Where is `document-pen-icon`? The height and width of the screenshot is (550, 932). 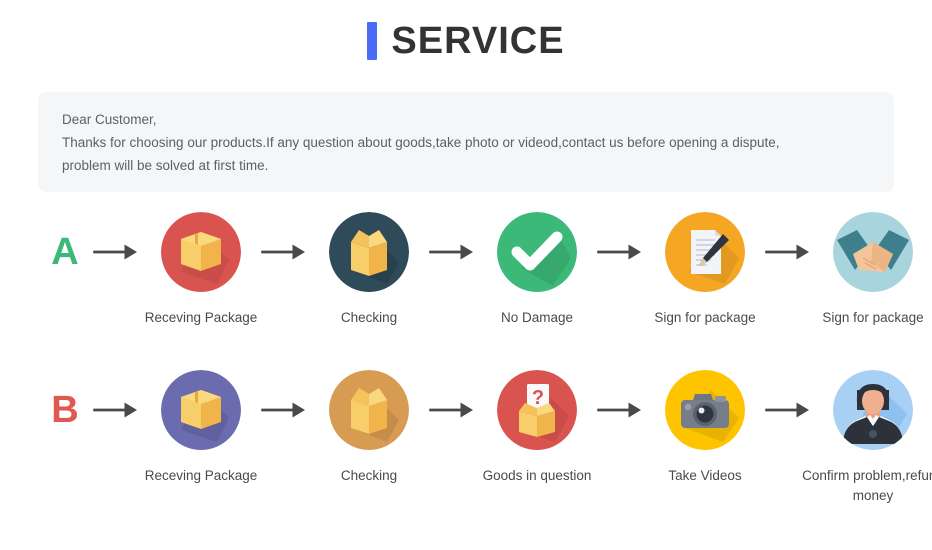 document-pen-icon is located at coordinates (705, 252).